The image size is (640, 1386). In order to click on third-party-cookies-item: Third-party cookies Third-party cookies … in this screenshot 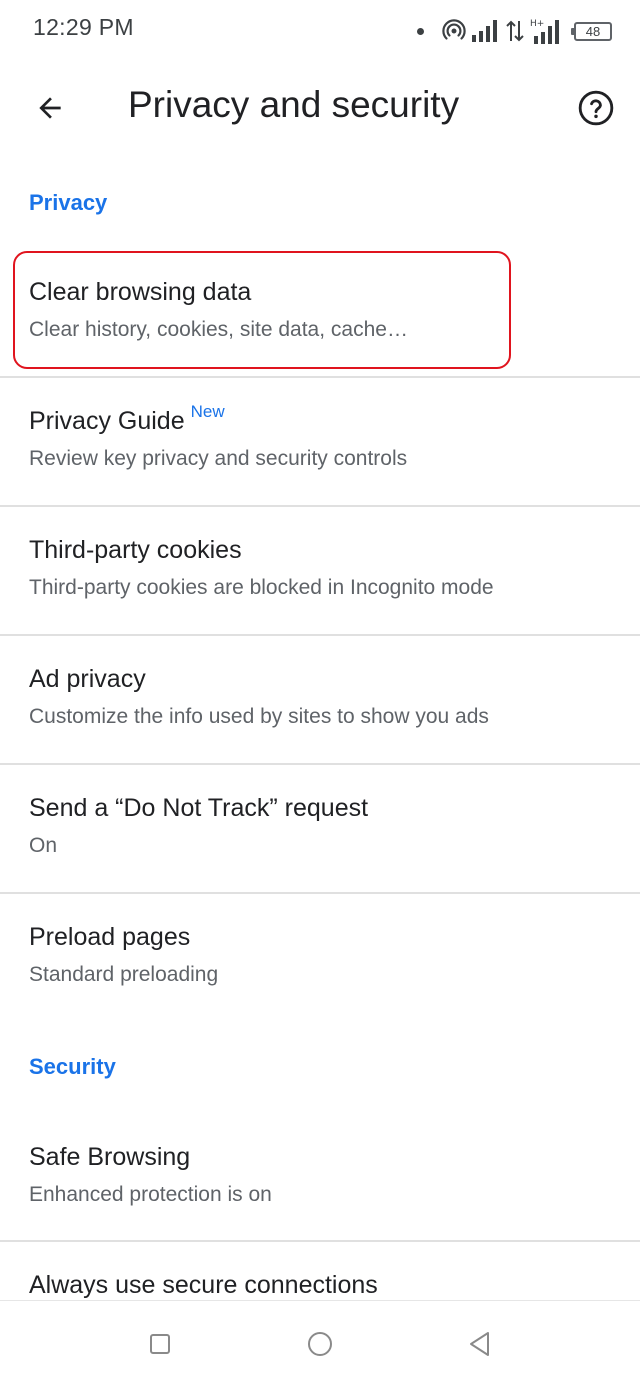, I will do `click(320, 570)`.